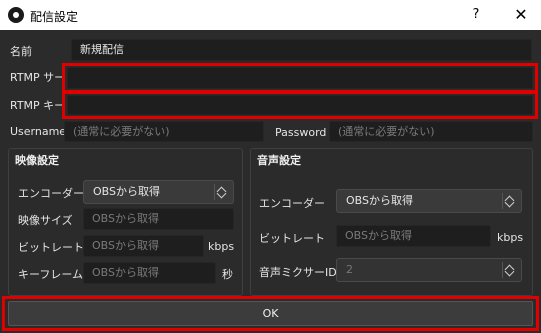 This screenshot has width=541, height=333. I want to click on close-button: ✕, so click(521, 15).